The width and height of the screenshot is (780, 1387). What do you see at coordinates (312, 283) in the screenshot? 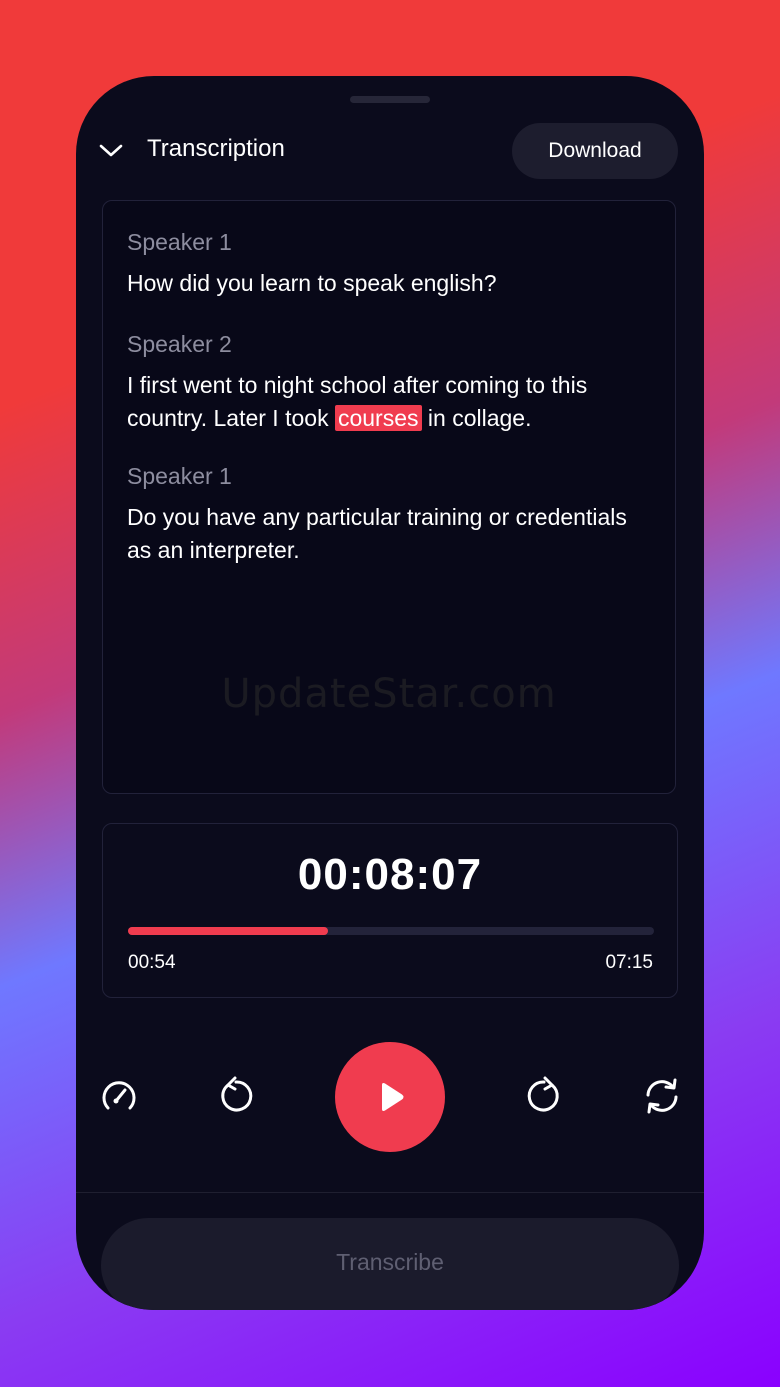
I see `utterance-text: How did you learn to speak english?` at bounding box center [312, 283].